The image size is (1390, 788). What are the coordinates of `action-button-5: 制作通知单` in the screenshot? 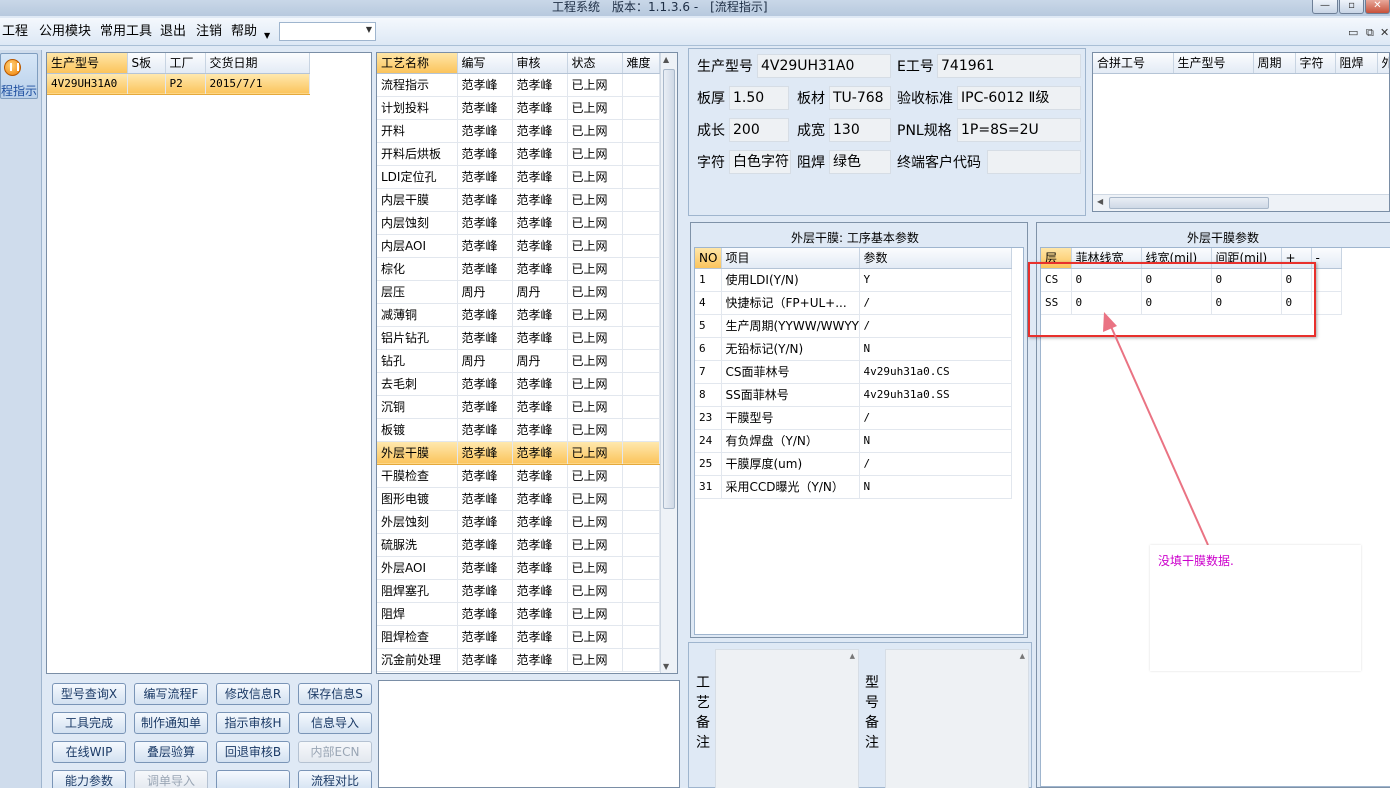 It's located at (171, 723).